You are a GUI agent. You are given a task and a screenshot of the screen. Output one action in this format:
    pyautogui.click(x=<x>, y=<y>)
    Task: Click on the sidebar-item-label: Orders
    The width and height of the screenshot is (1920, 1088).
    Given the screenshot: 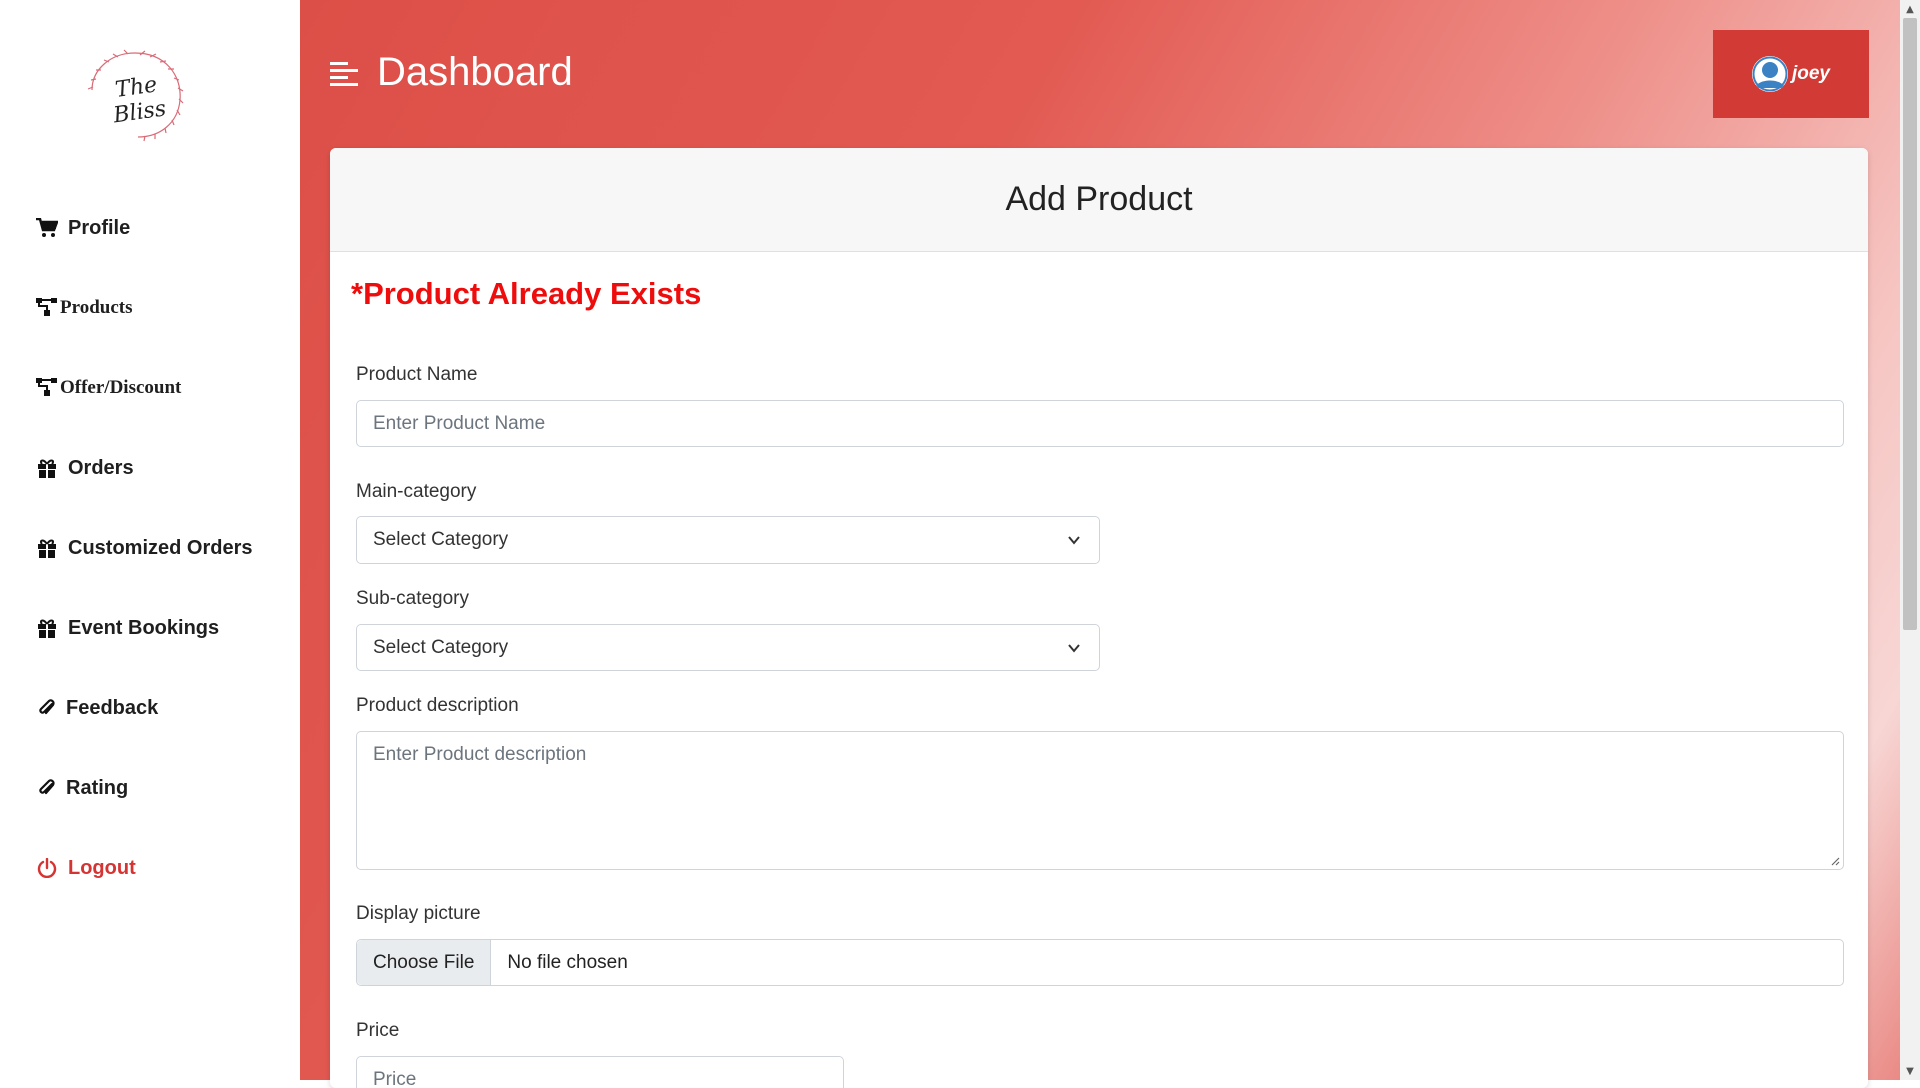 What is the action you would take?
    pyautogui.click(x=101, y=468)
    